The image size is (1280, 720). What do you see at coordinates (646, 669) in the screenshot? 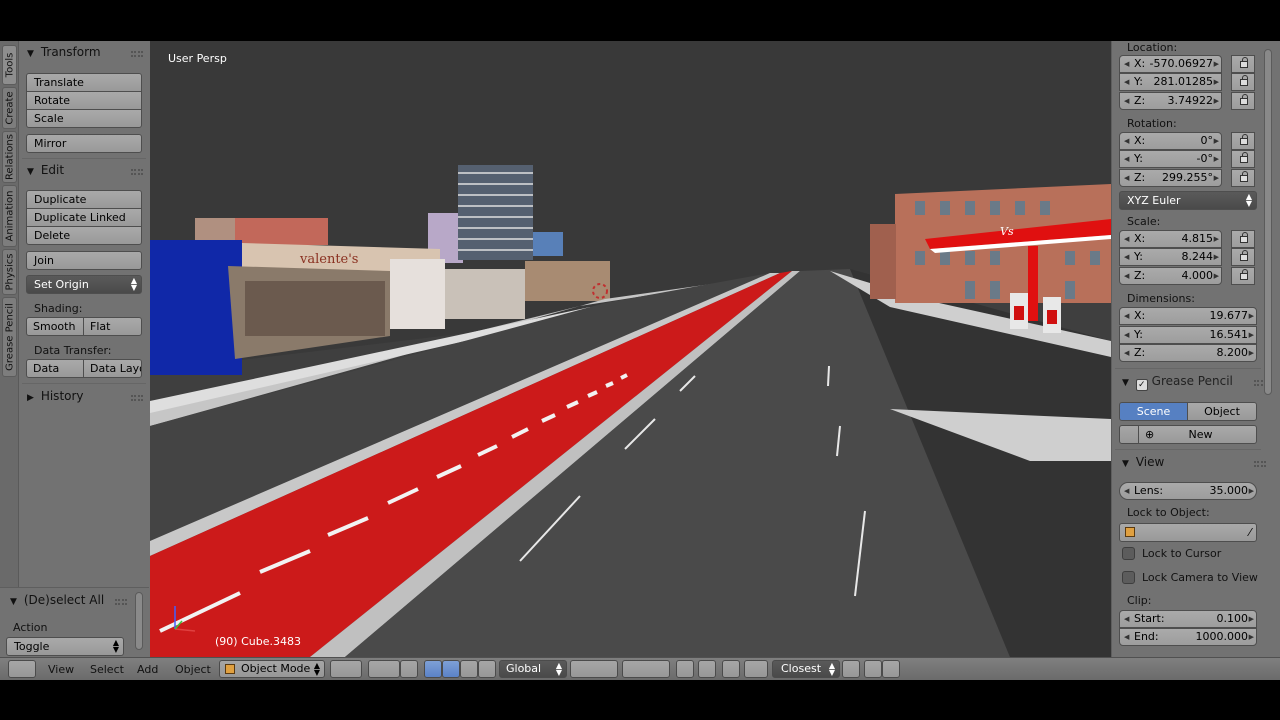
I see `layers-grid-right` at bounding box center [646, 669].